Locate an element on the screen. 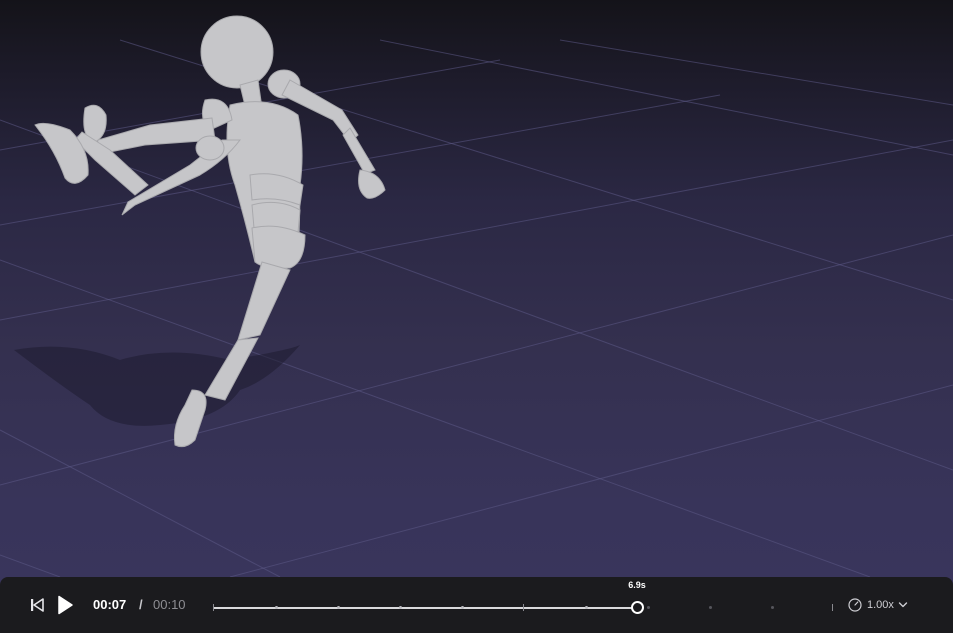 This screenshot has width=953, height=633. timeline-track is located at coordinates (526, 608).